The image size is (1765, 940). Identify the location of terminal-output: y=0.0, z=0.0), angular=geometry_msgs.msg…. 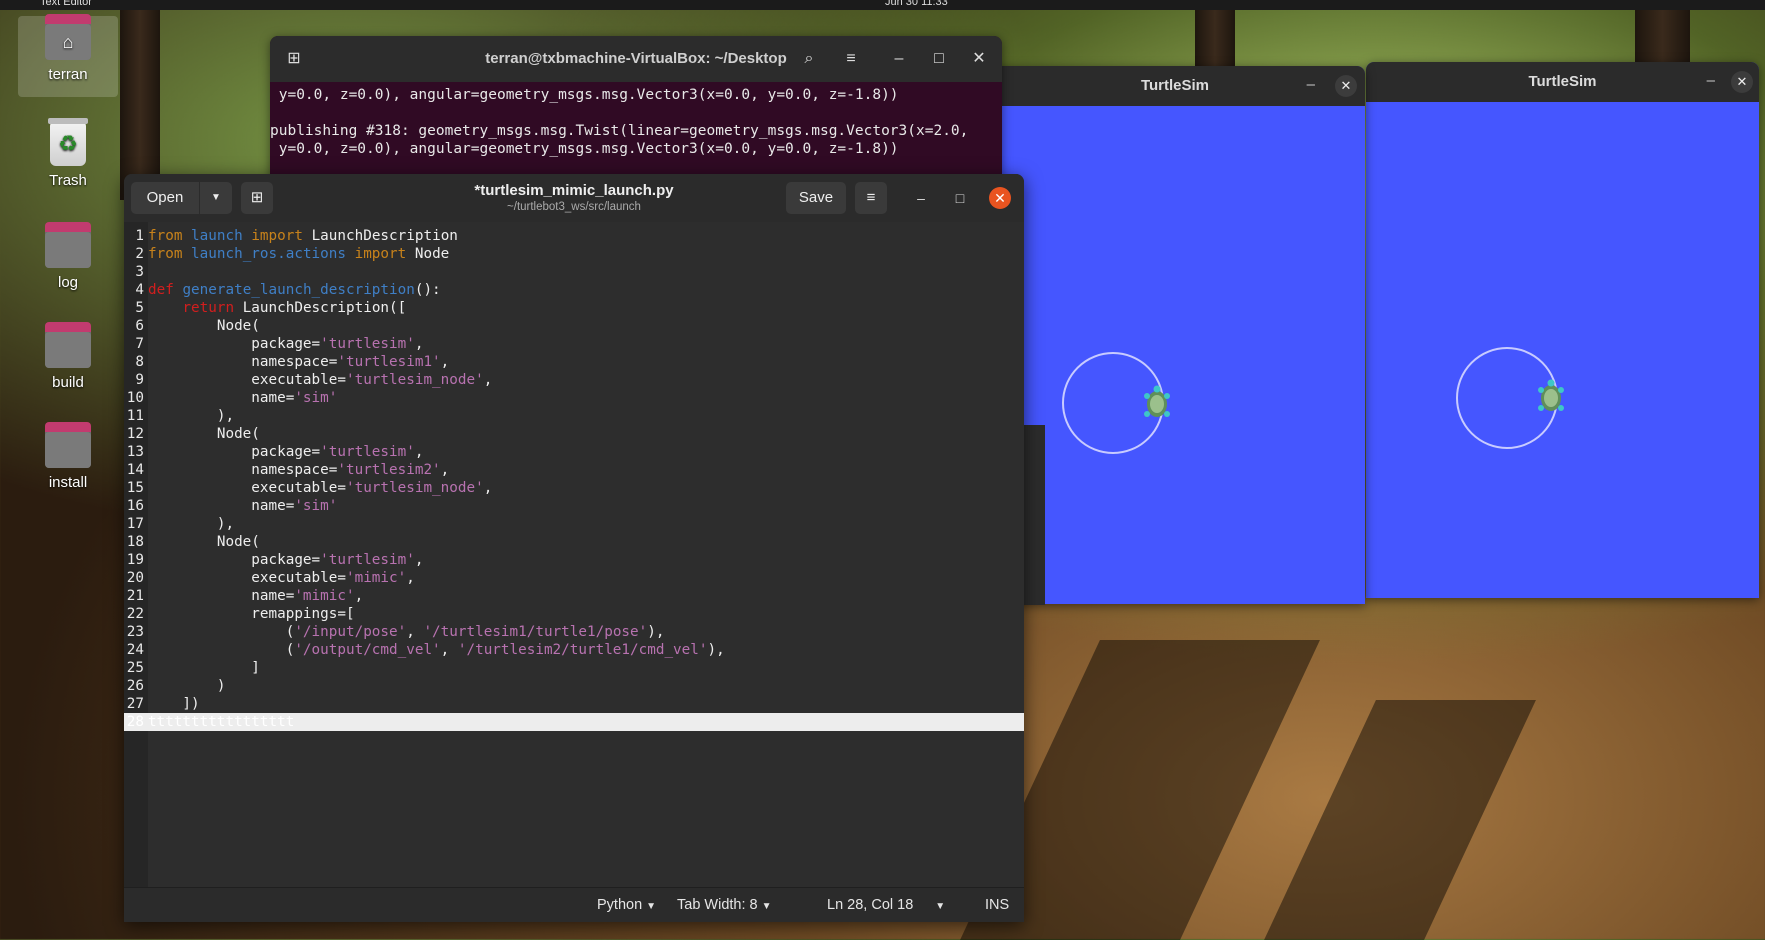
(636, 120).